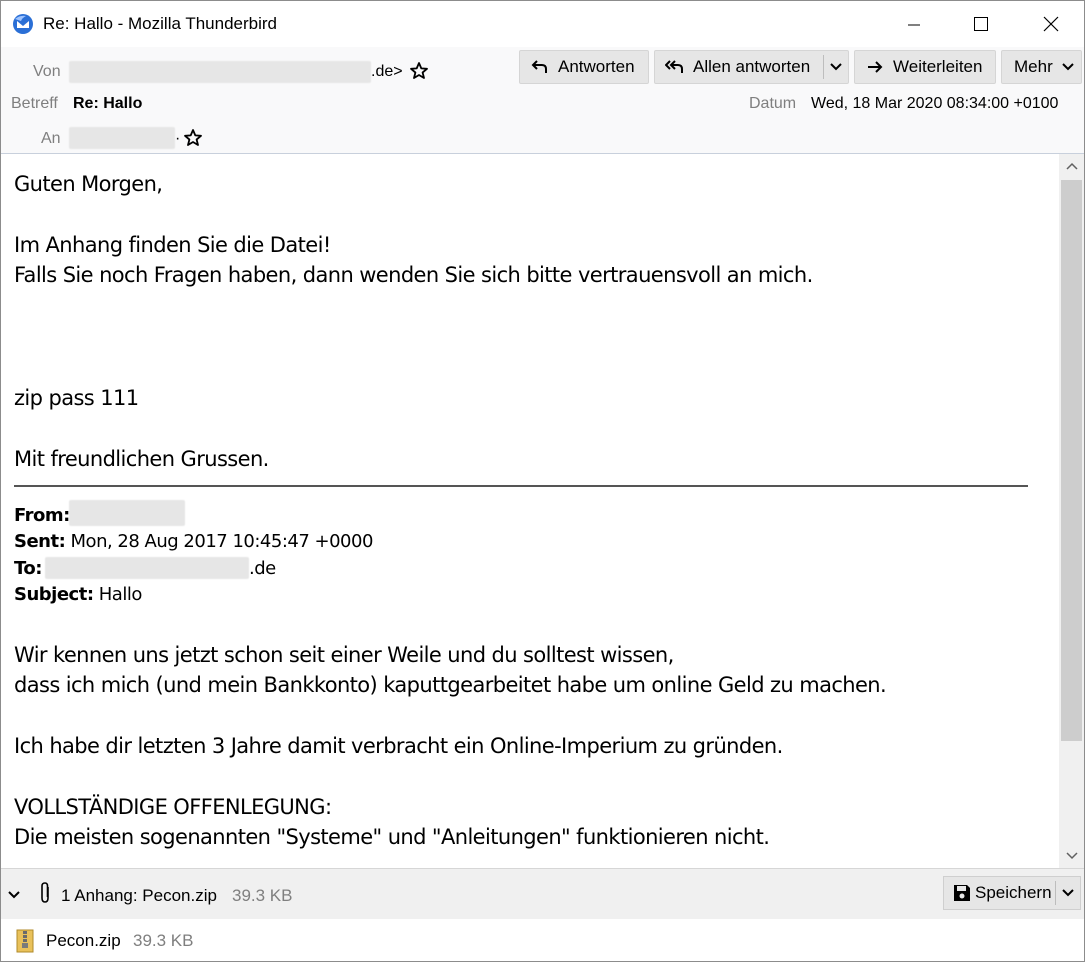  Describe the element at coordinates (23, 24) in the screenshot. I see `thunderbird-logo-icon` at that location.